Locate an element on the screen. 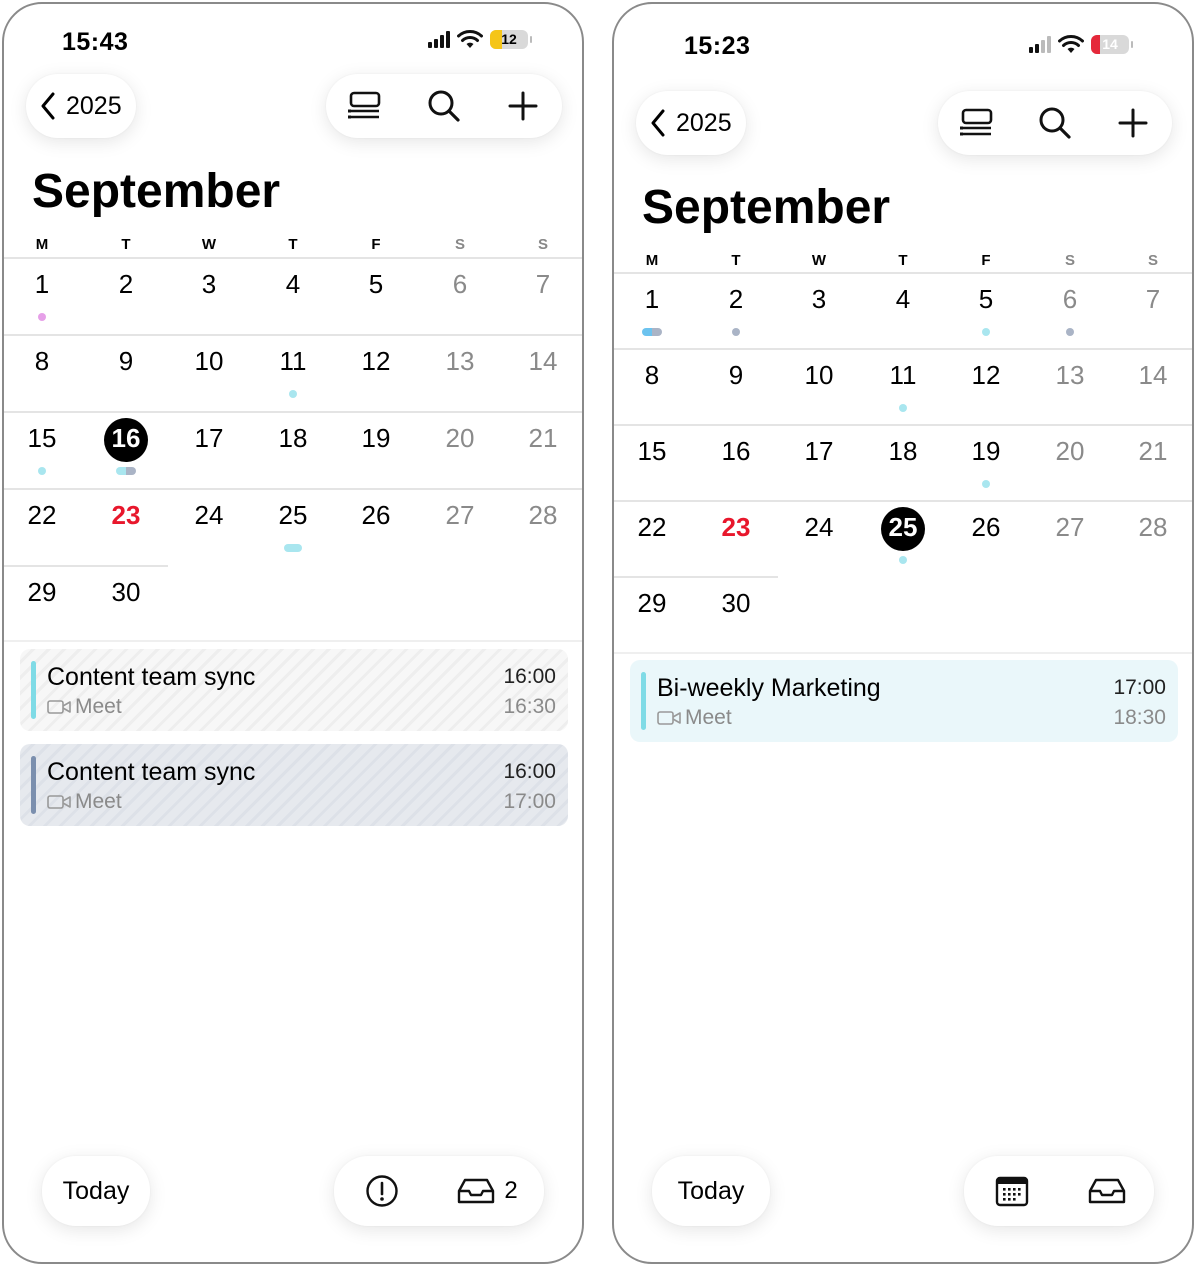 The height and width of the screenshot is (1266, 1195). calendar-view-button is located at coordinates (1011, 1191).